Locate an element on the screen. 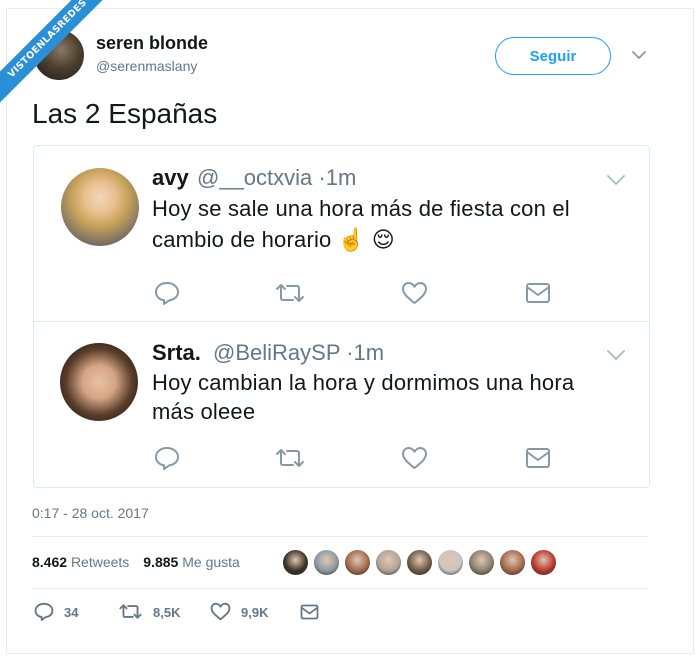  retweets-label: Retweets is located at coordinates (100, 562).